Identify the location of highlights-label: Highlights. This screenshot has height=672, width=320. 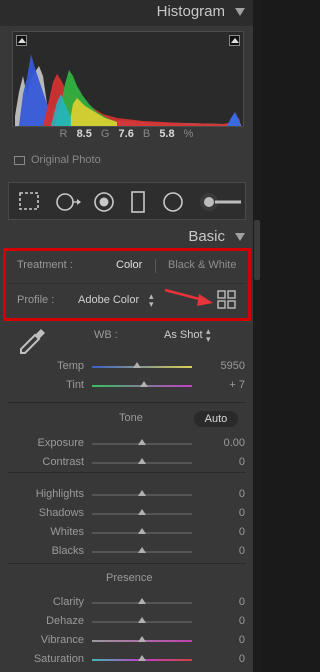
(59, 494).